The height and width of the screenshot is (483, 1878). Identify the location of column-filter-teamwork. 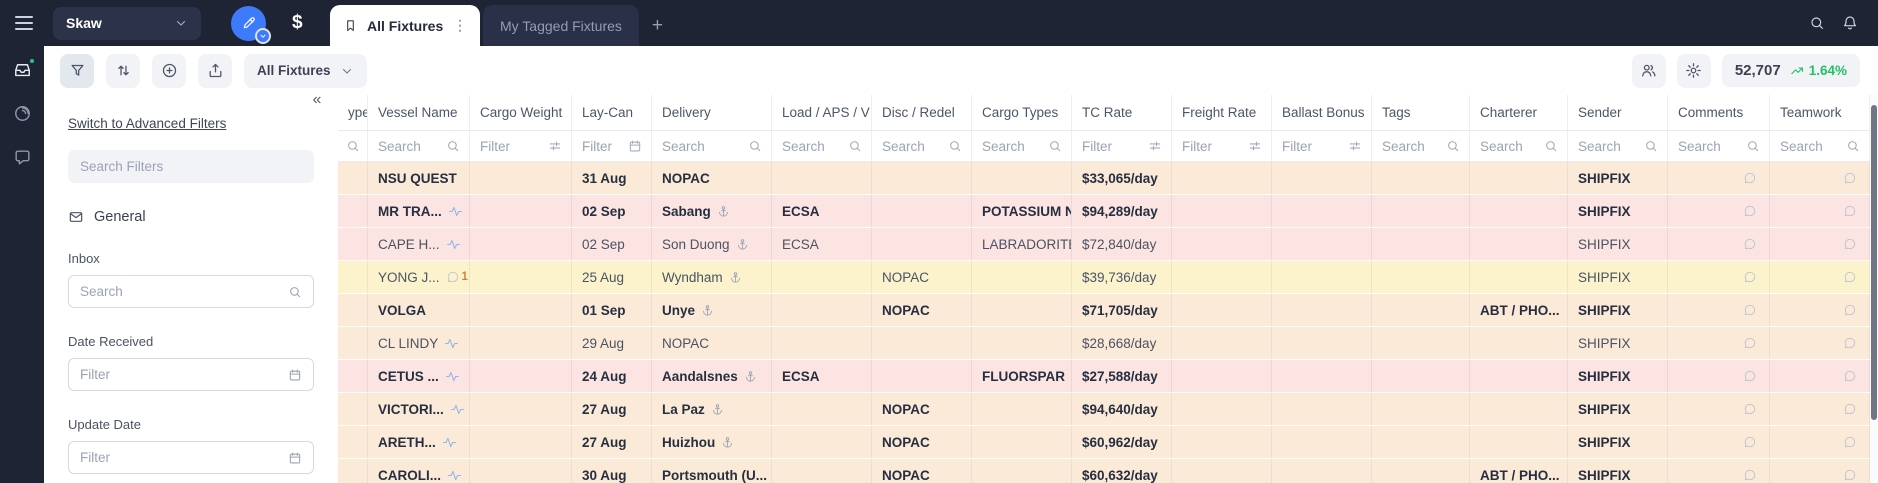
(1820, 146).